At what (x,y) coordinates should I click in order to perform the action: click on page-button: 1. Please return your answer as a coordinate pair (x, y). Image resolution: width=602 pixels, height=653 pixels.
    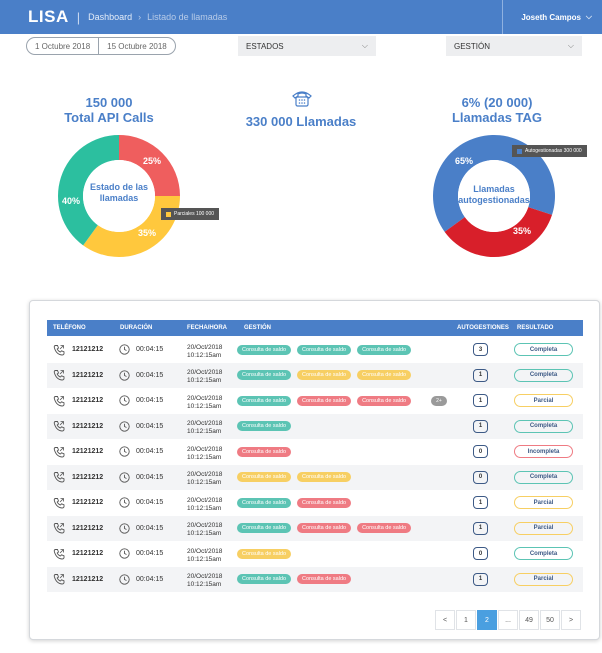
    Looking at the image, I should click on (466, 620).